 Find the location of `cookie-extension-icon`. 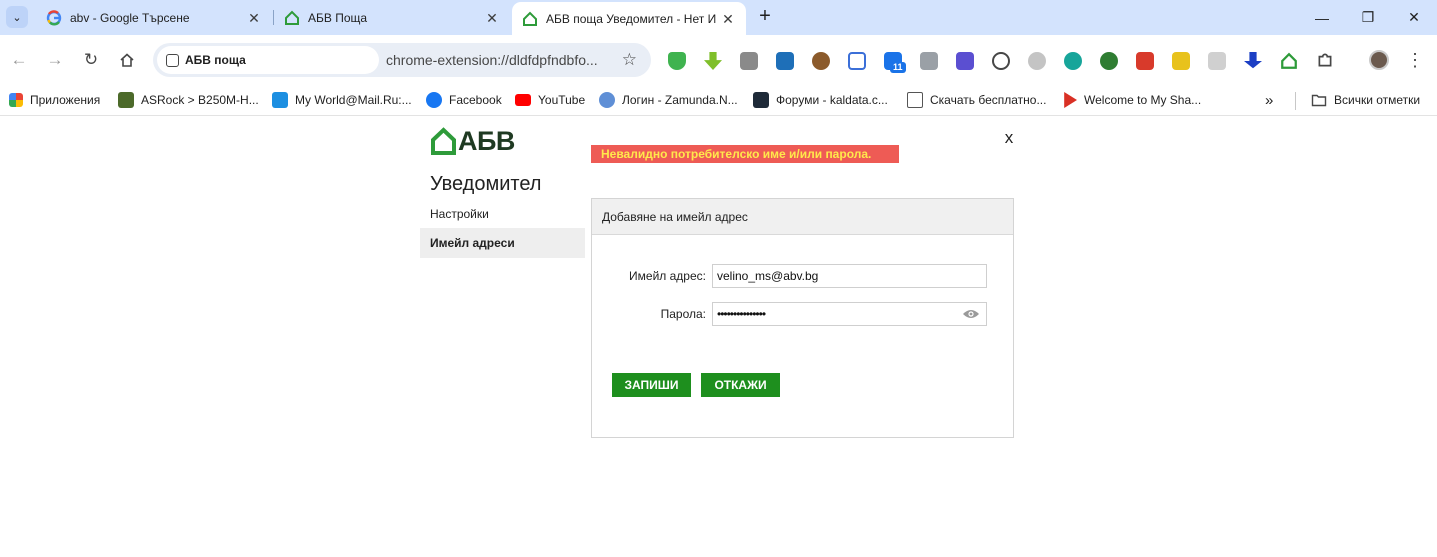

cookie-extension-icon is located at coordinates (821, 61).